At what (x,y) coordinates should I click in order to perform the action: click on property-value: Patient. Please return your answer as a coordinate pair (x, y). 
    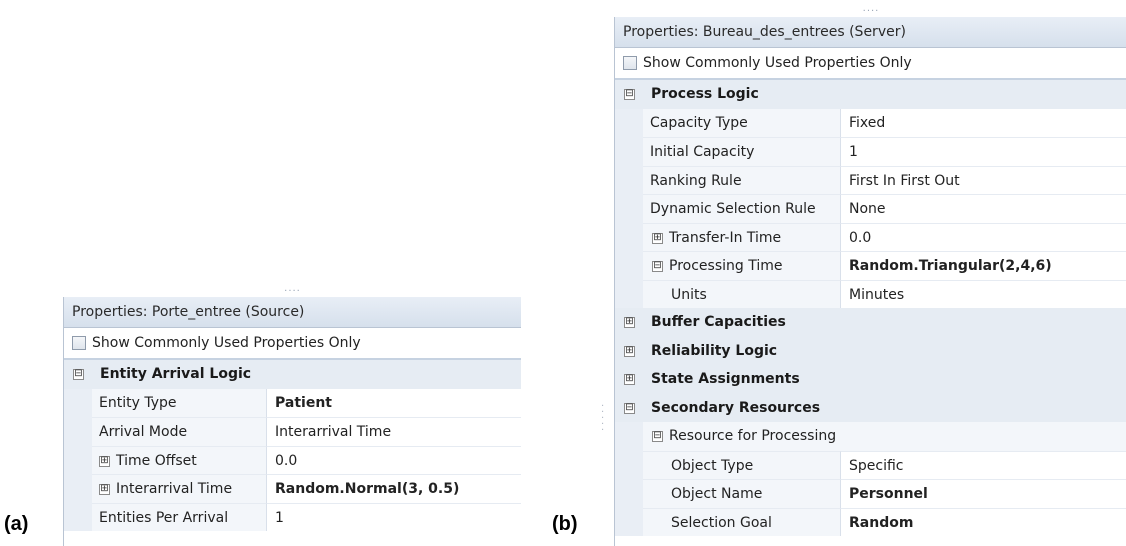
    Looking at the image, I should click on (393, 402).